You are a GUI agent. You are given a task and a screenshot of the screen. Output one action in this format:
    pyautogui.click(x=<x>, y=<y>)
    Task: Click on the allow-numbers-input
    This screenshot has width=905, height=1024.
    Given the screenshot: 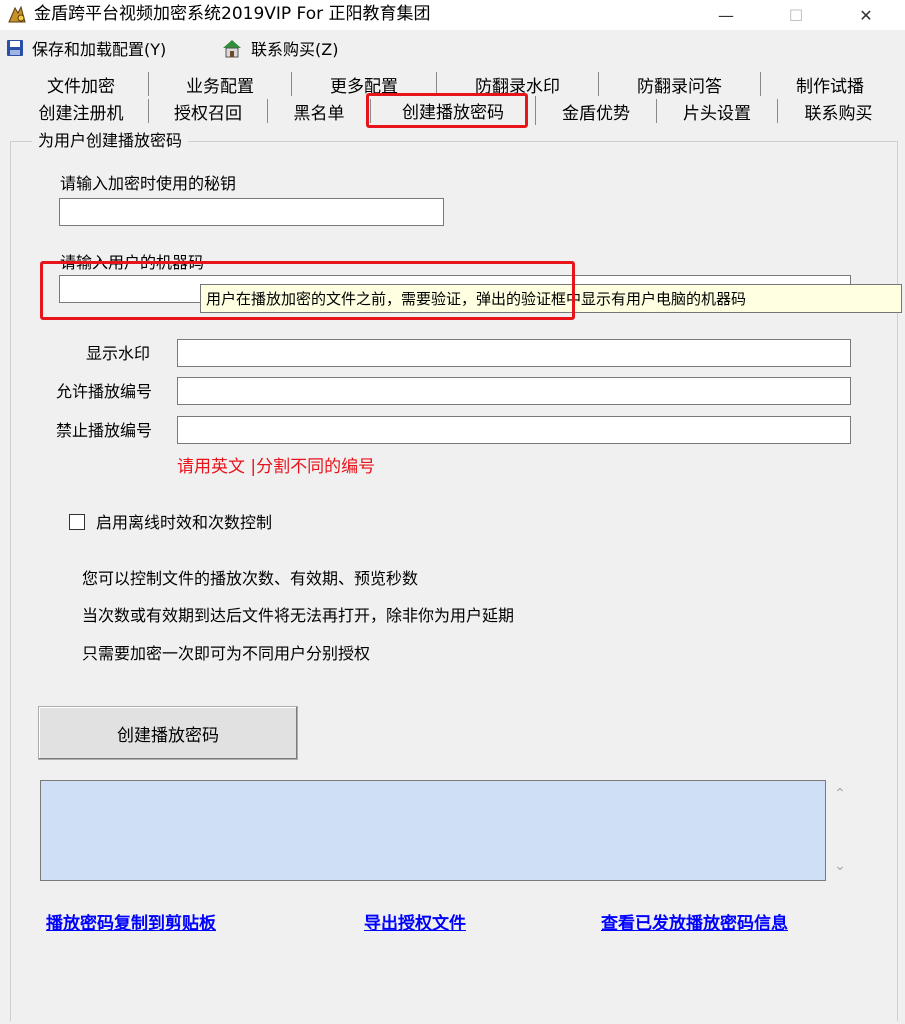 What is the action you would take?
    pyautogui.click(x=514, y=391)
    